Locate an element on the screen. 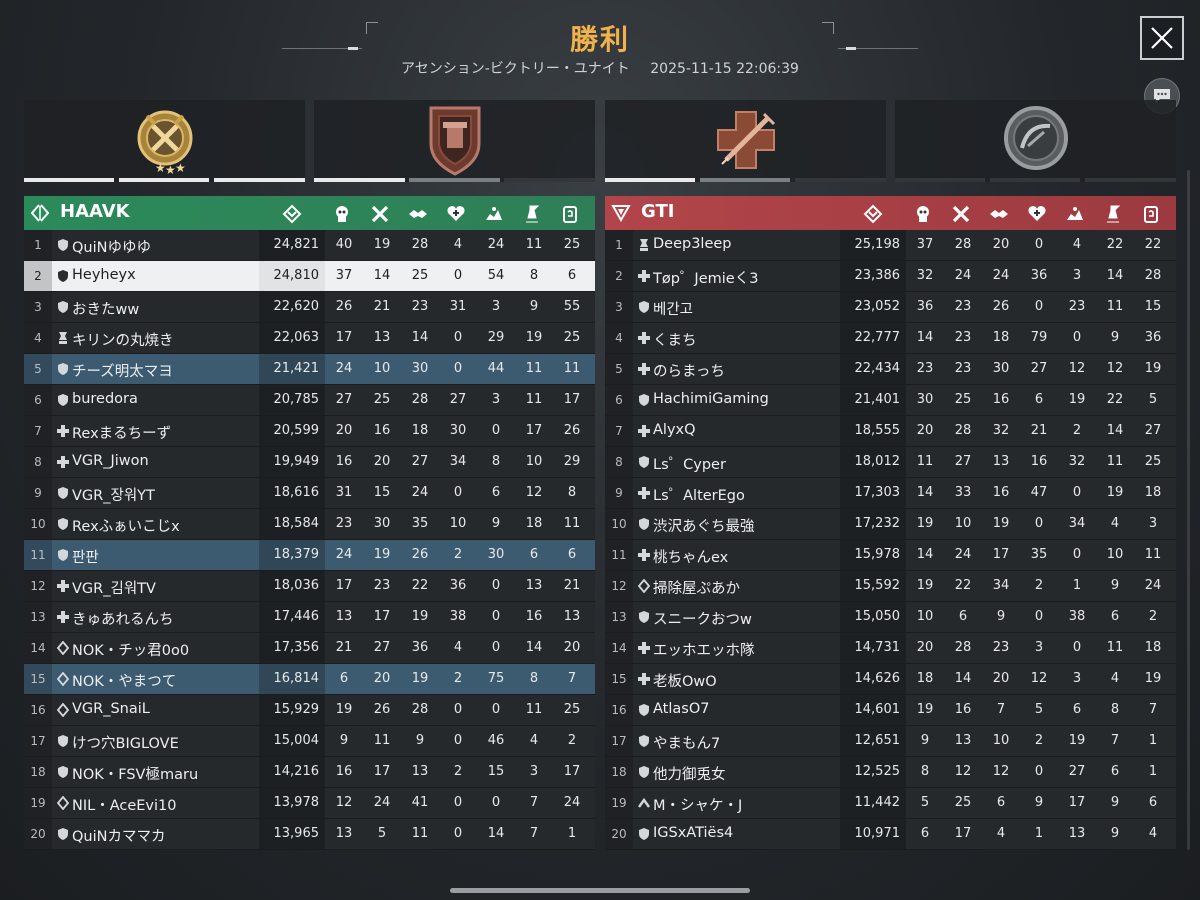 The width and height of the screenshot is (1200, 900). player-row: 15 NOK・やまつて 16,814 6 20 19 2 75 8 7 is located at coordinates (309, 679).